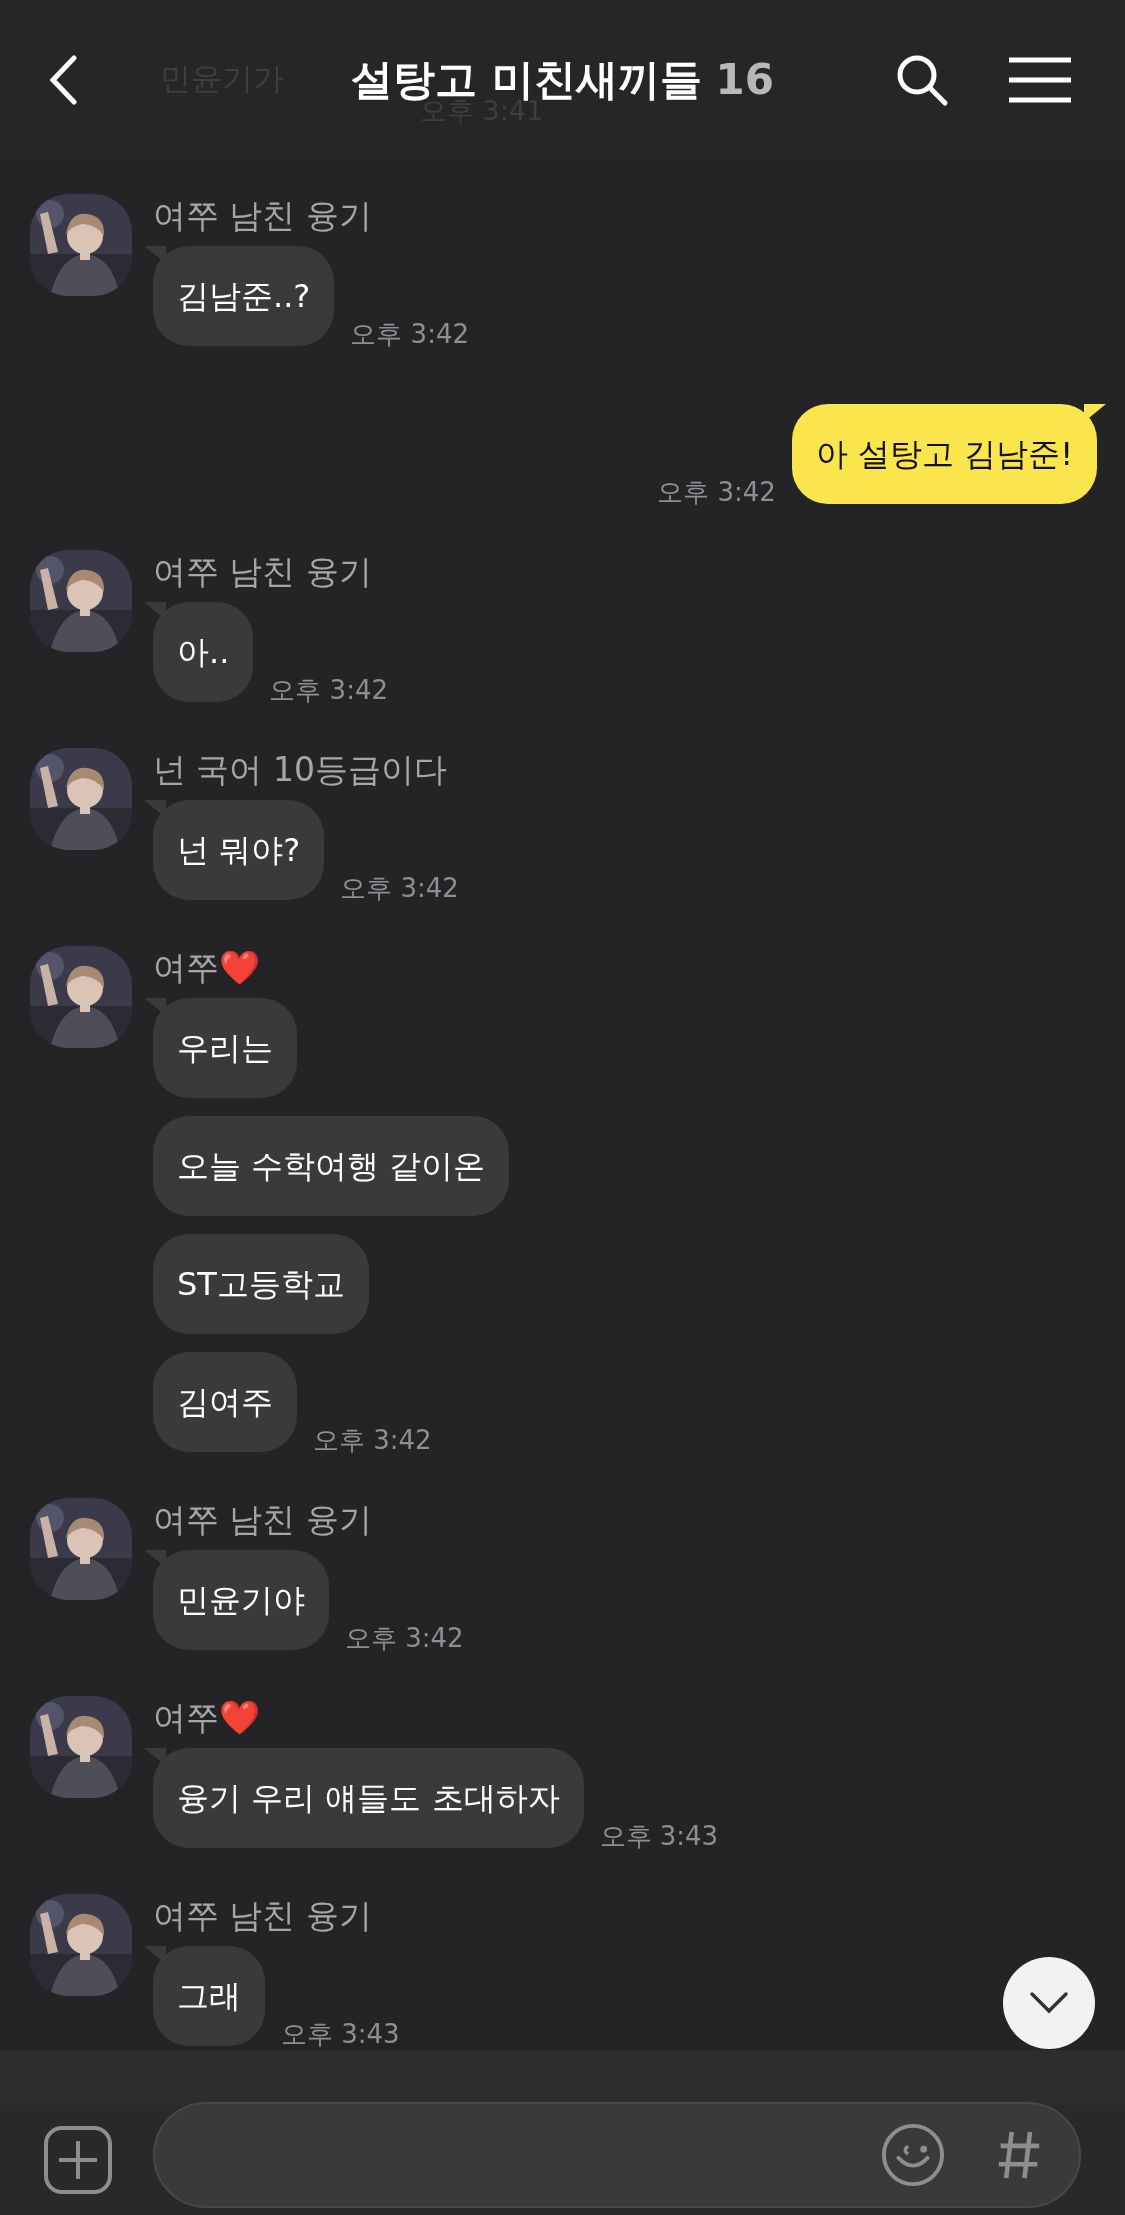 This screenshot has width=1125, height=2215. I want to click on emoji-icon, so click(913, 2155).